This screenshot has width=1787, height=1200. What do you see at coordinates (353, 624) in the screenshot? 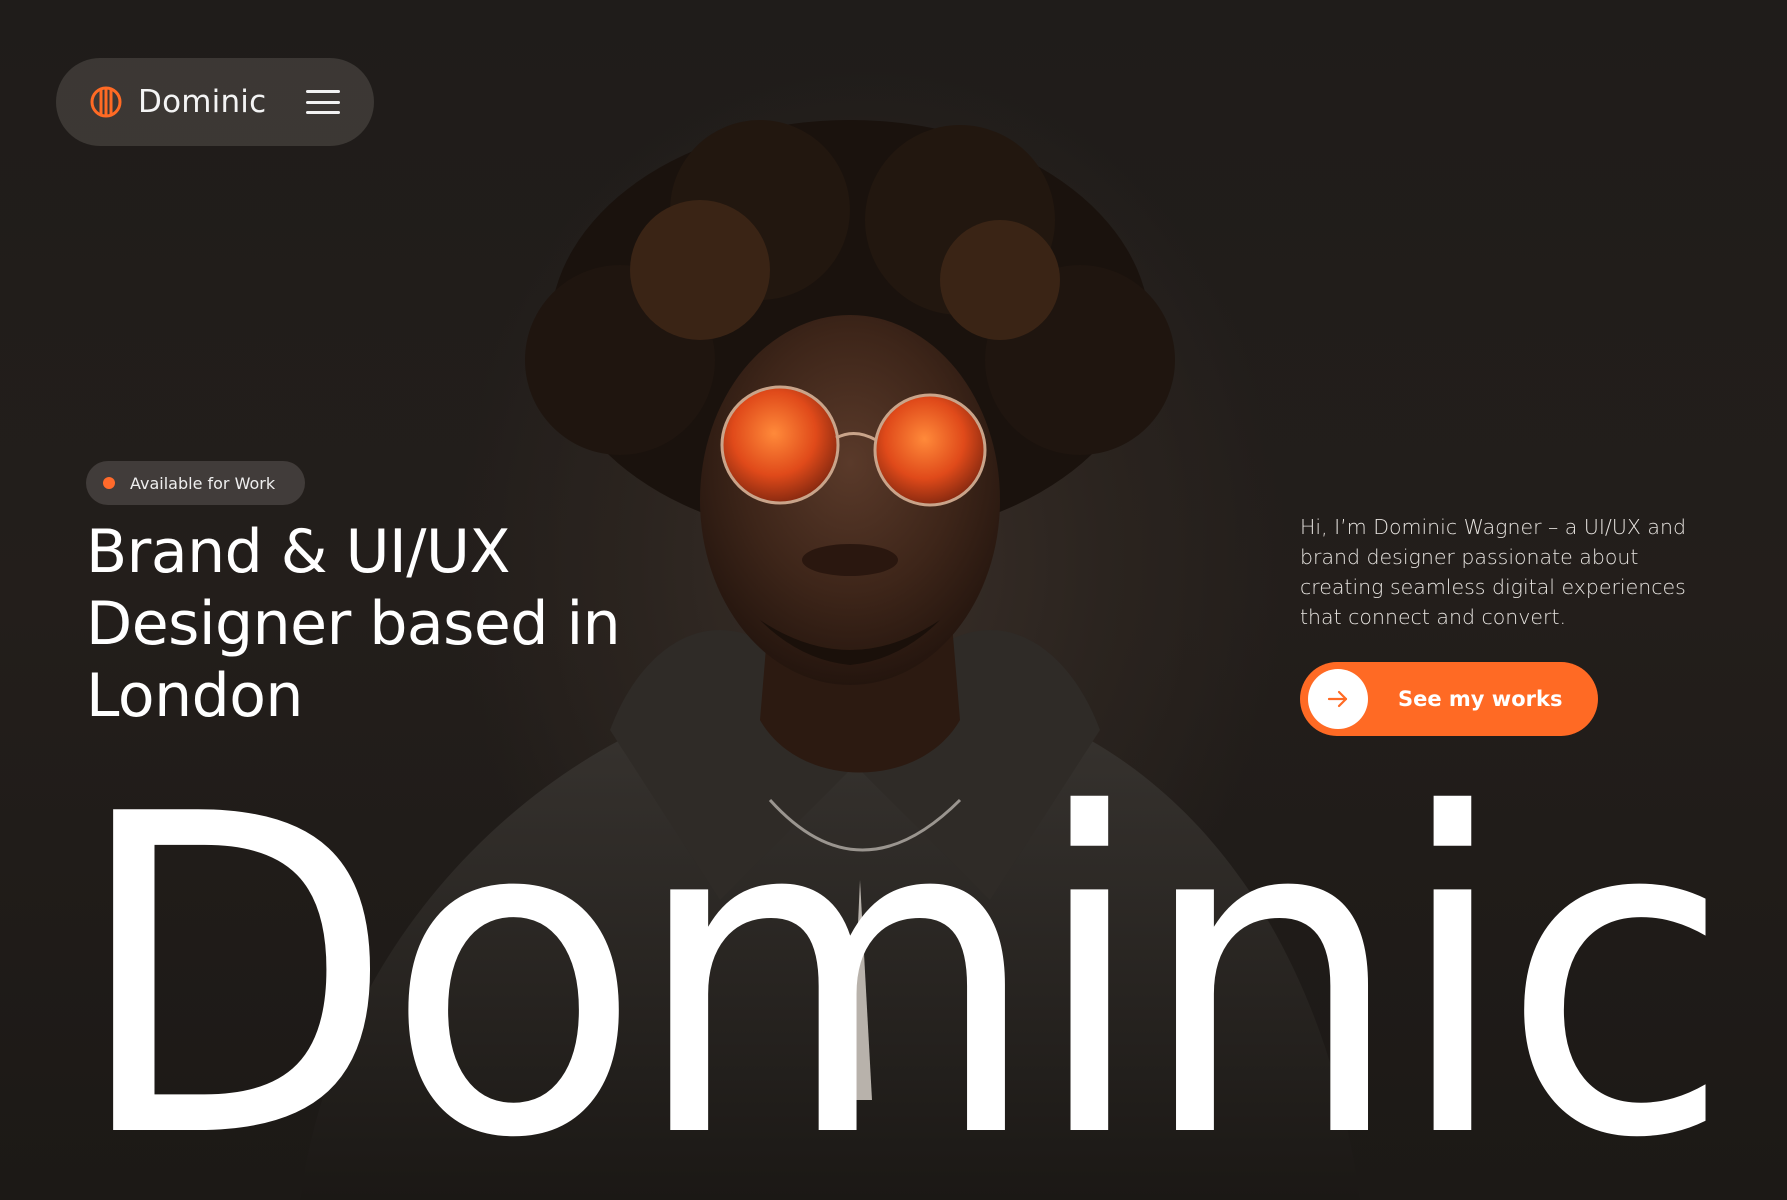
I see `hero-headline: Brand & UI/UX Designer based in London` at bounding box center [353, 624].